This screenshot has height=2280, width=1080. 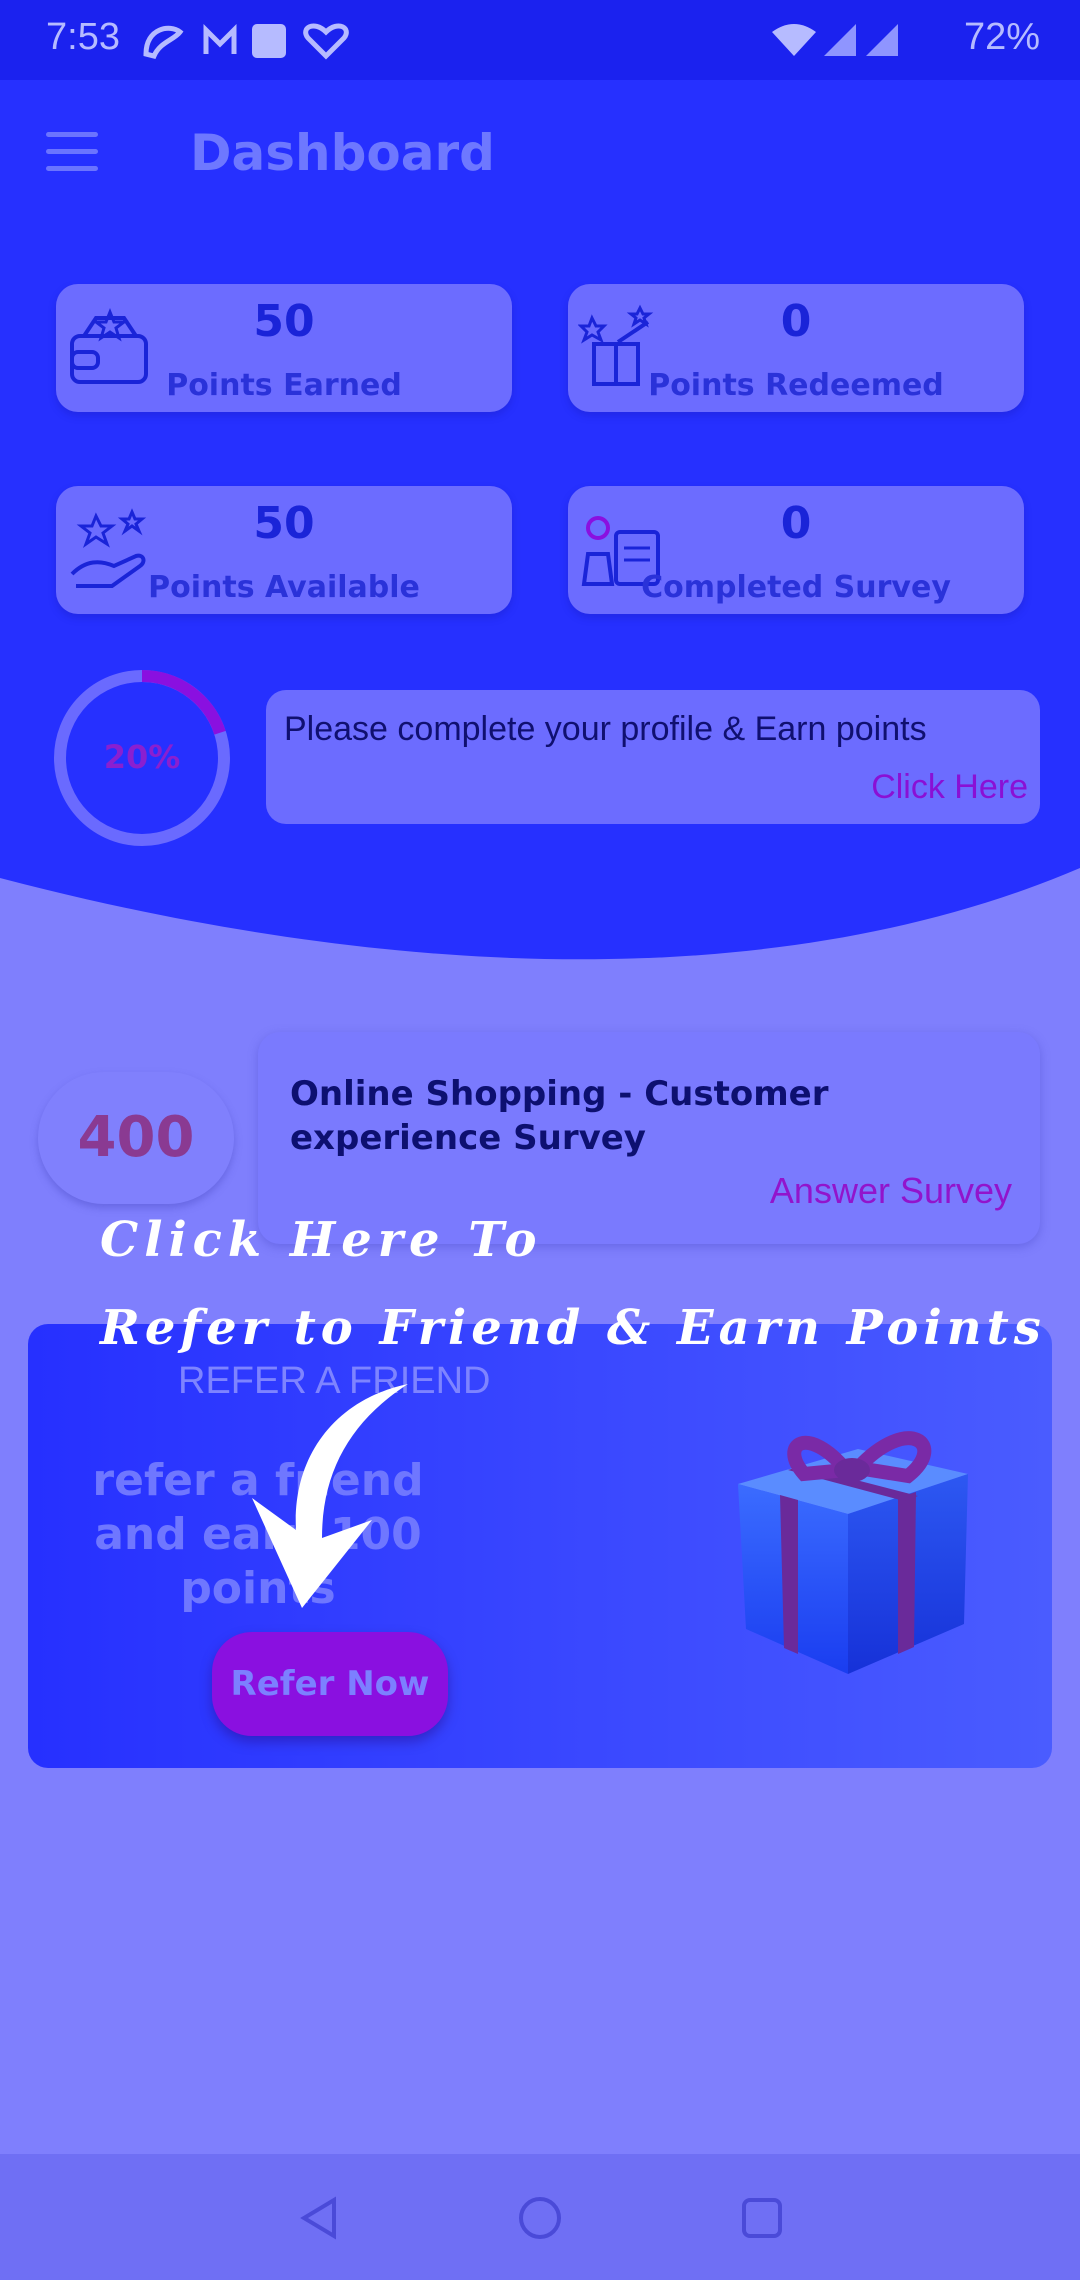 What do you see at coordinates (891, 1191) in the screenshot?
I see `answer-survey-link: Answer Survey` at bounding box center [891, 1191].